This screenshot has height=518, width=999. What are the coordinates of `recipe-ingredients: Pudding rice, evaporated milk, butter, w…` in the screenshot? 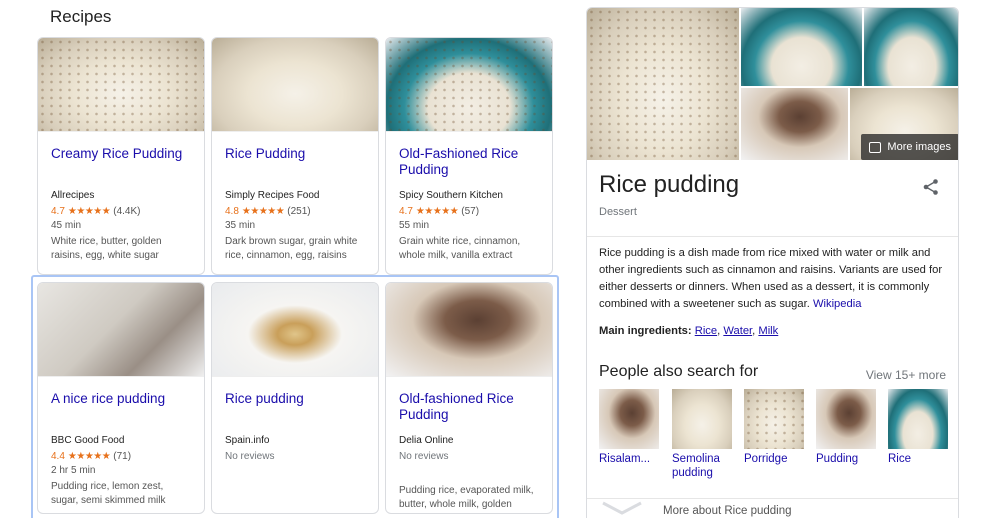 It's located at (466, 497).